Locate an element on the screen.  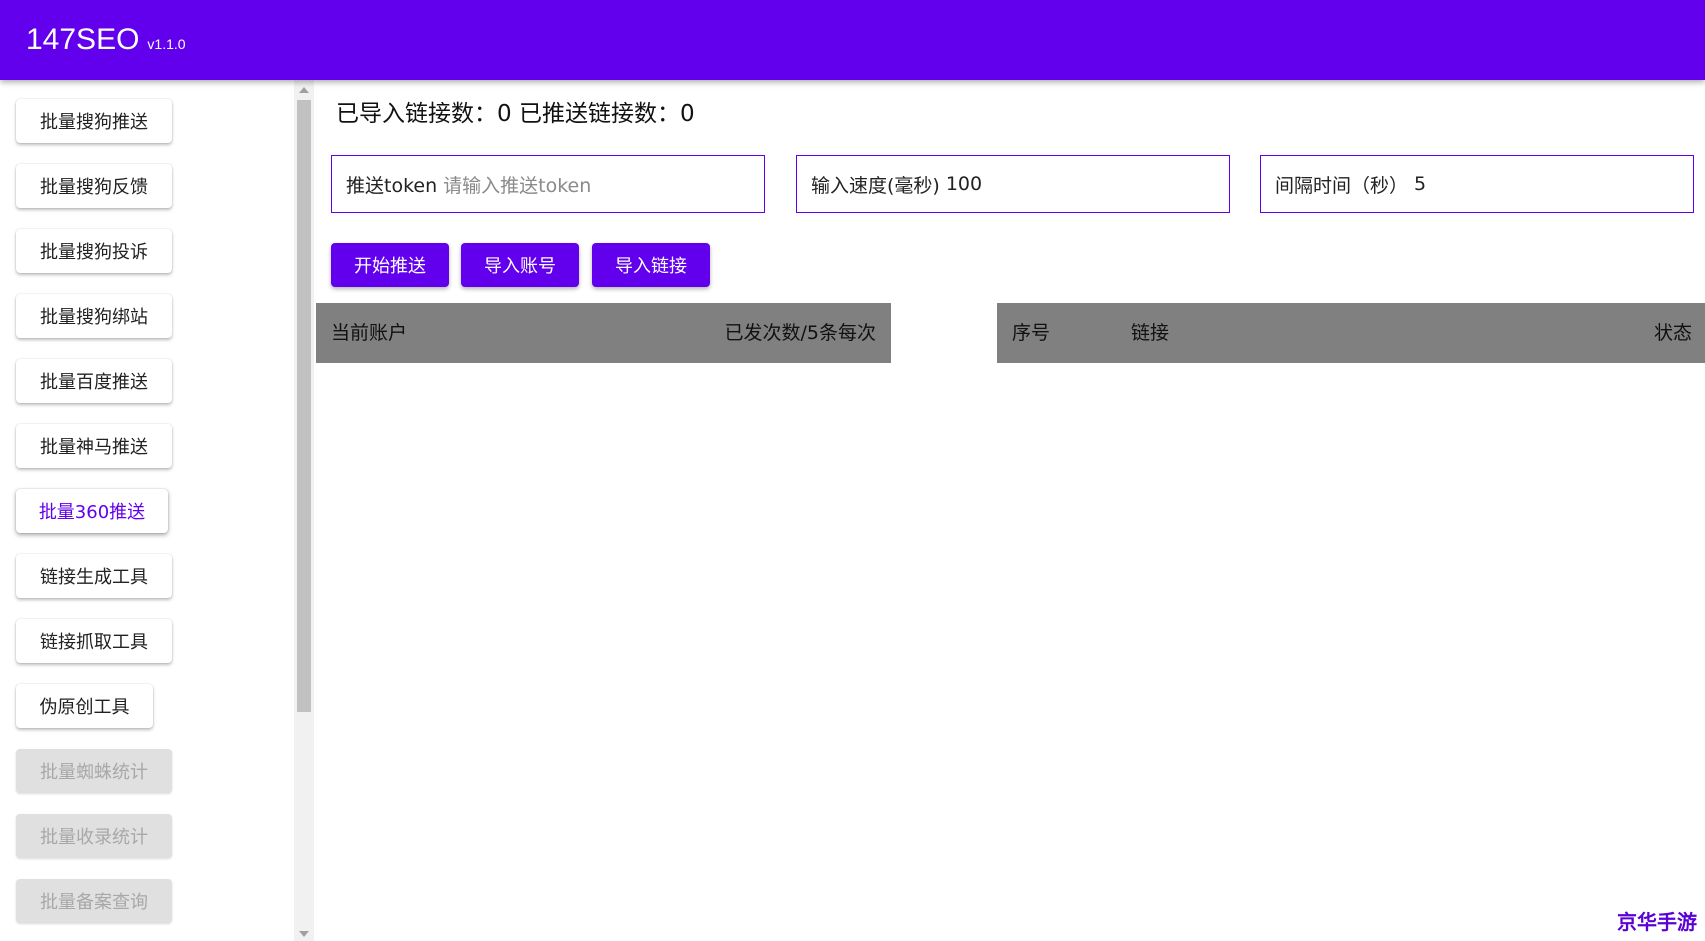
token-field: 推送token 请输入推送token is located at coordinates (548, 184).